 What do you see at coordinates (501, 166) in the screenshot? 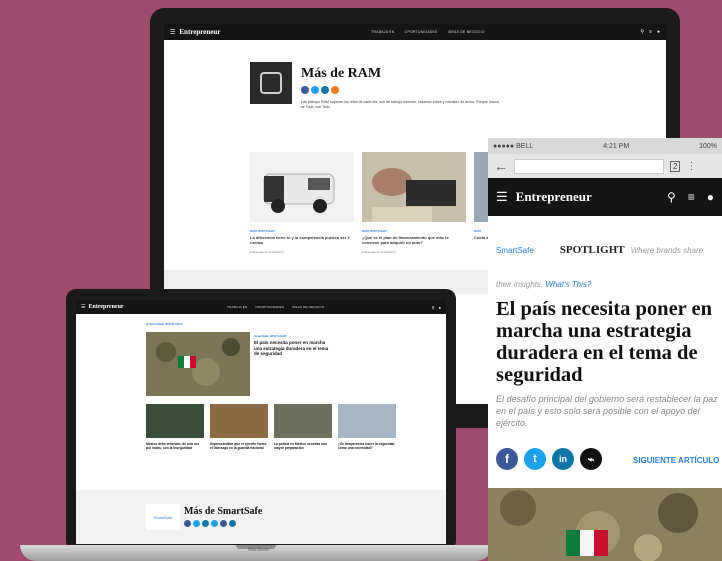
I see `back-arrow-icon: ←` at bounding box center [501, 166].